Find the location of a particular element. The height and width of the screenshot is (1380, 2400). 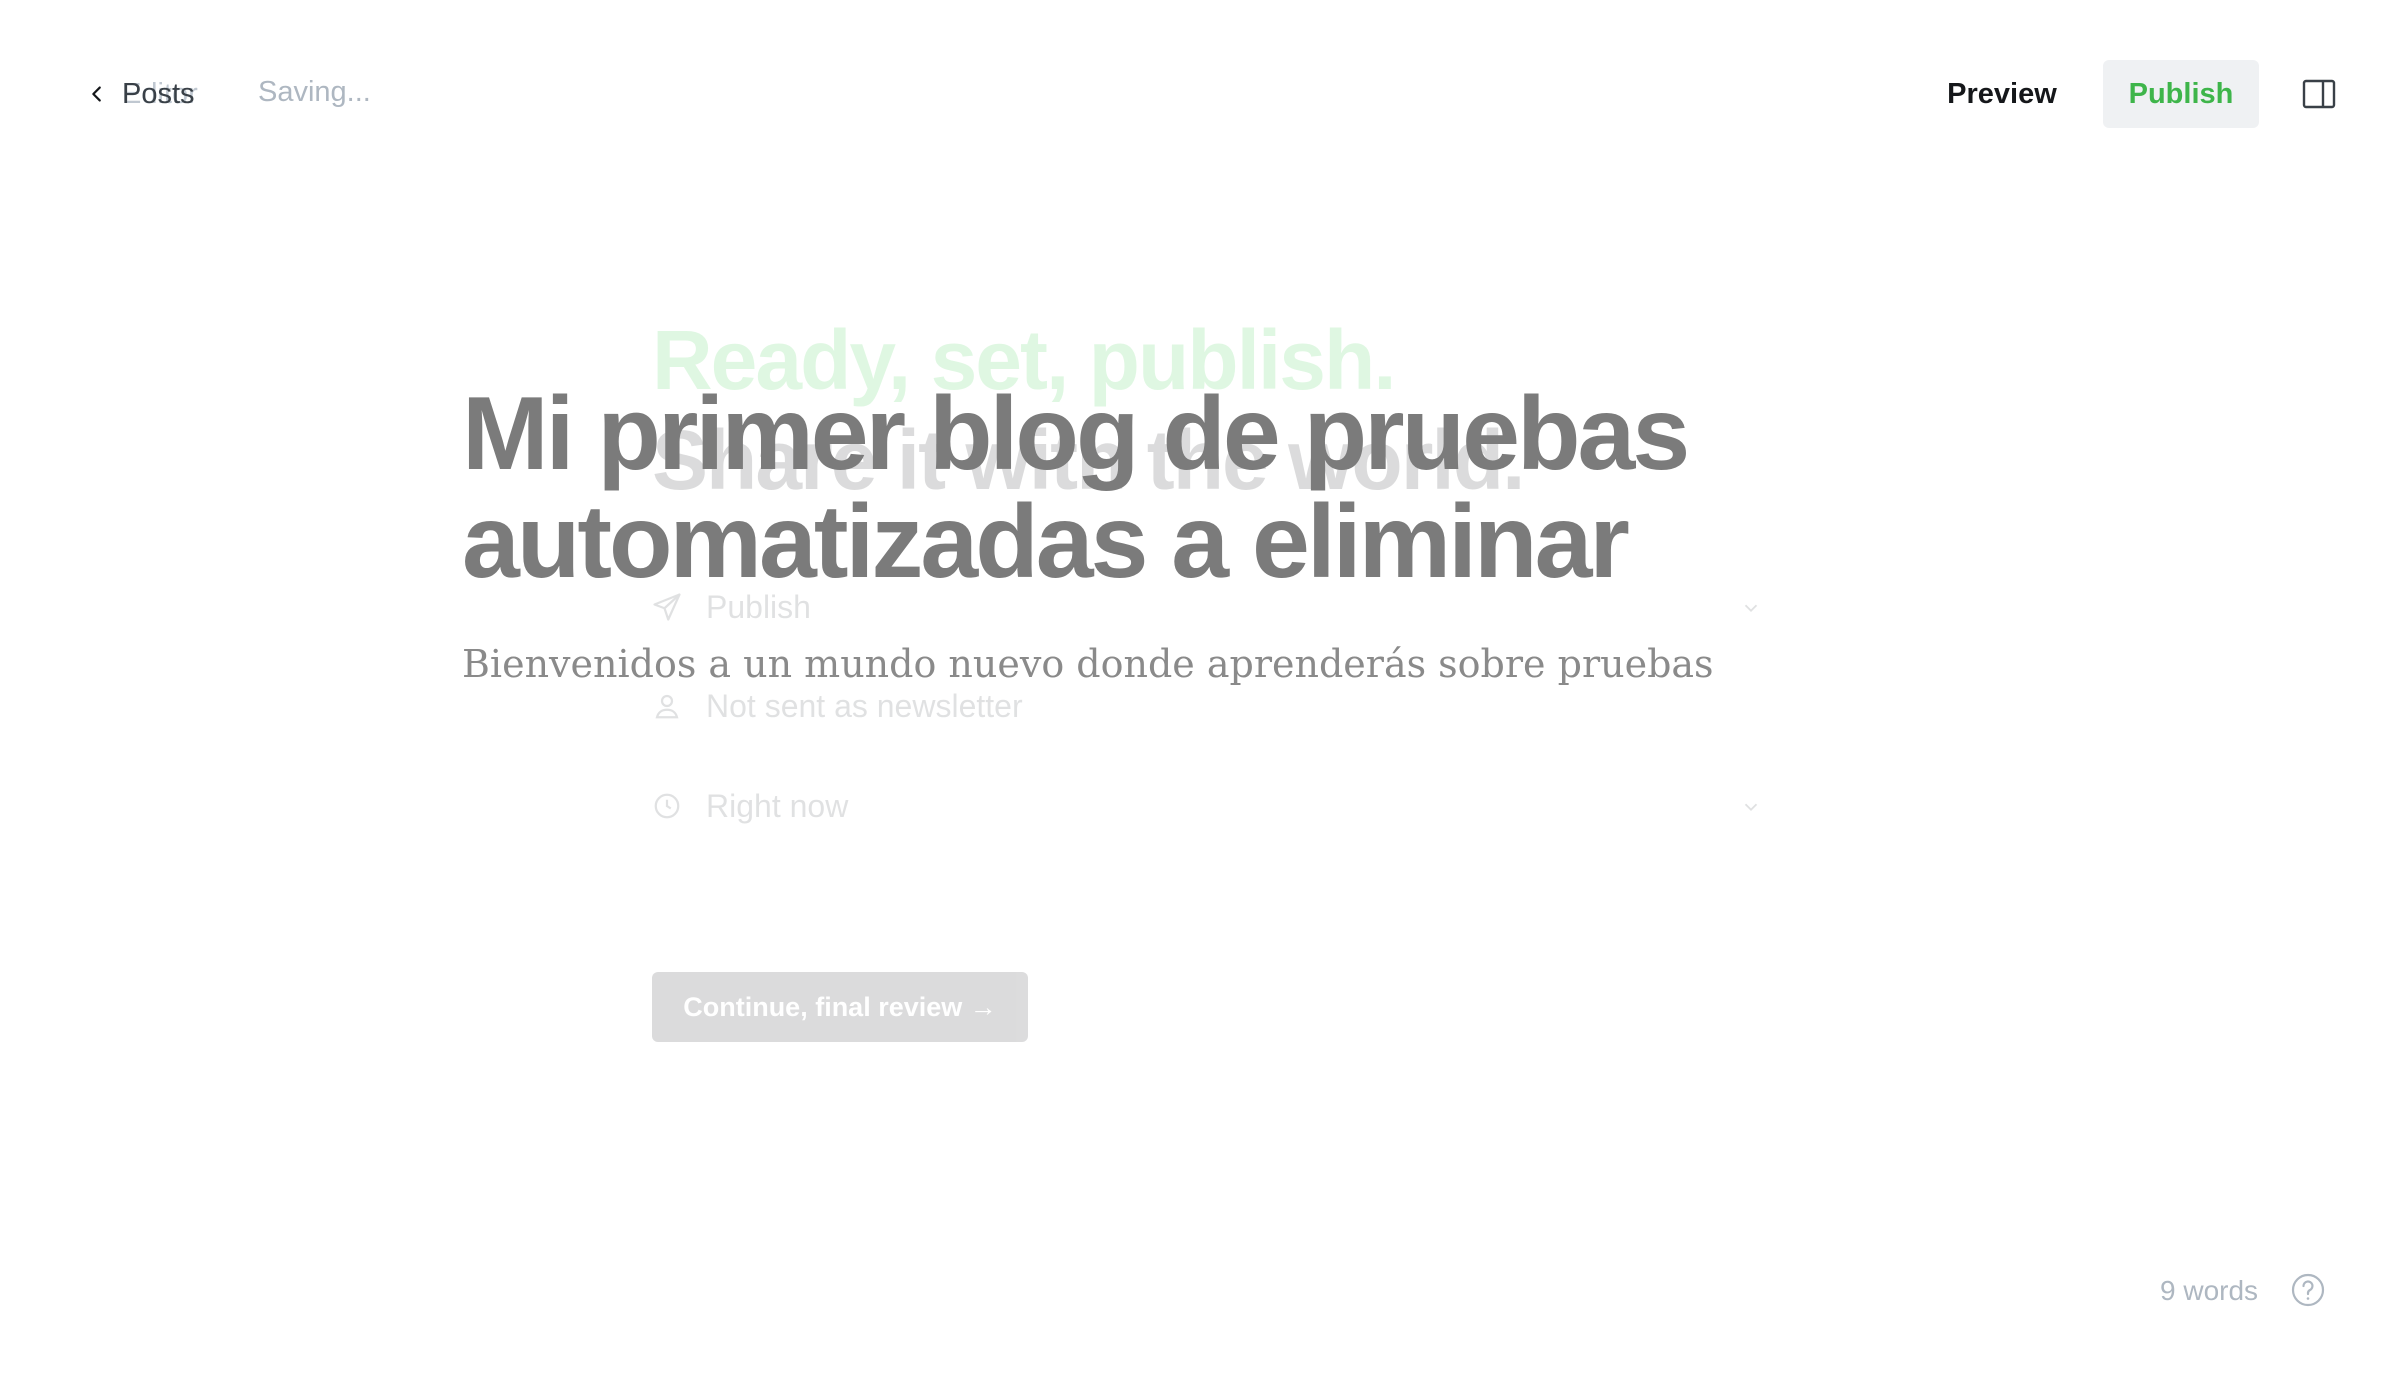

back-main-label: Posts is located at coordinates (158, 94).